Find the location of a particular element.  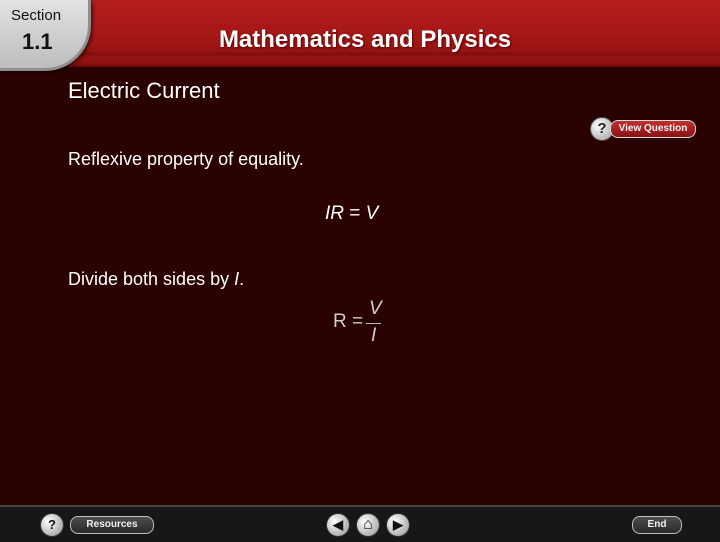

view-question-button: ? View Question is located at coordinates (644, 129).